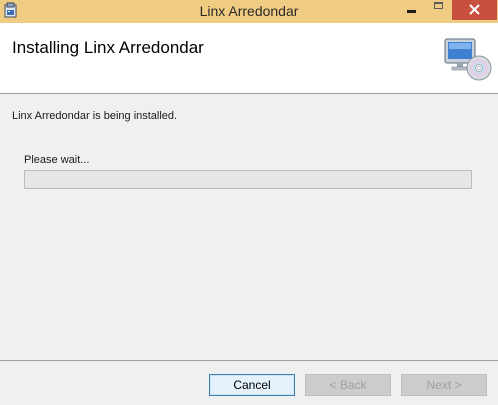 This screenshot has height=405, width=498. What do you see at coordinates (439, 10) in the screenshot?
I see `maximize-button` at bounding box center [439, 10].